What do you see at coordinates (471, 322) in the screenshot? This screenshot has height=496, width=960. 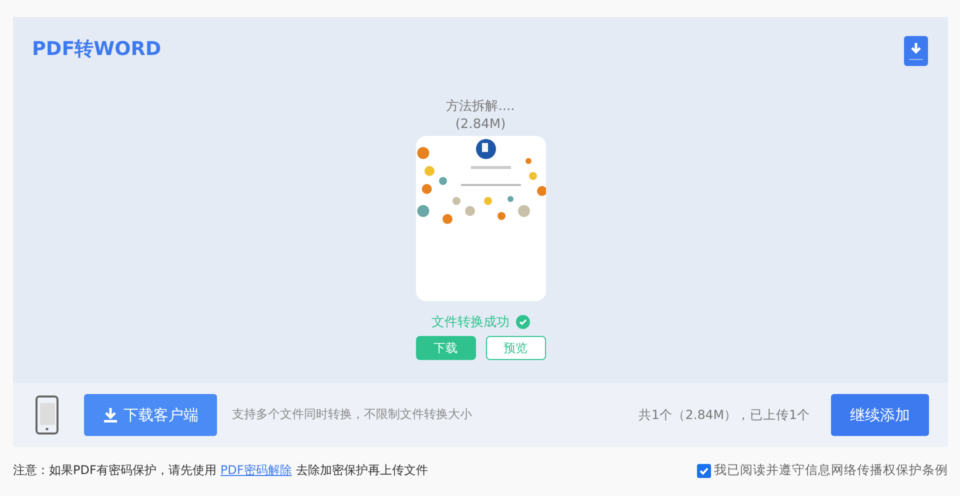 I see `status-text: 文件转换成功` at bounding box center [471, 322].